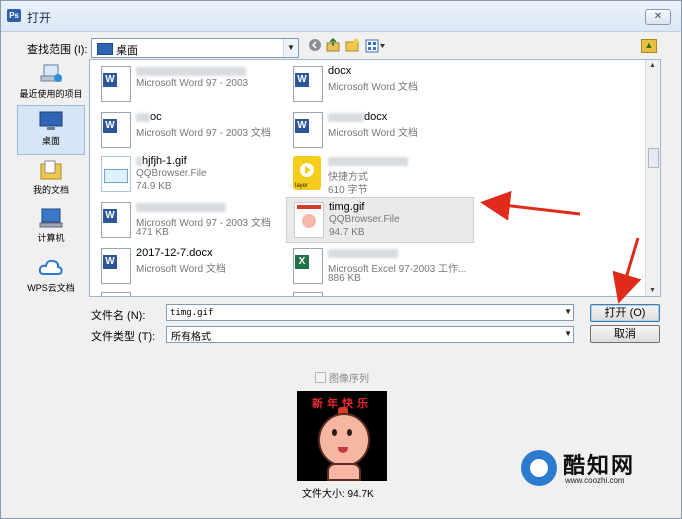 The image size is (682, 519). I want to click on filename-field: ▼, so click(370, 312).